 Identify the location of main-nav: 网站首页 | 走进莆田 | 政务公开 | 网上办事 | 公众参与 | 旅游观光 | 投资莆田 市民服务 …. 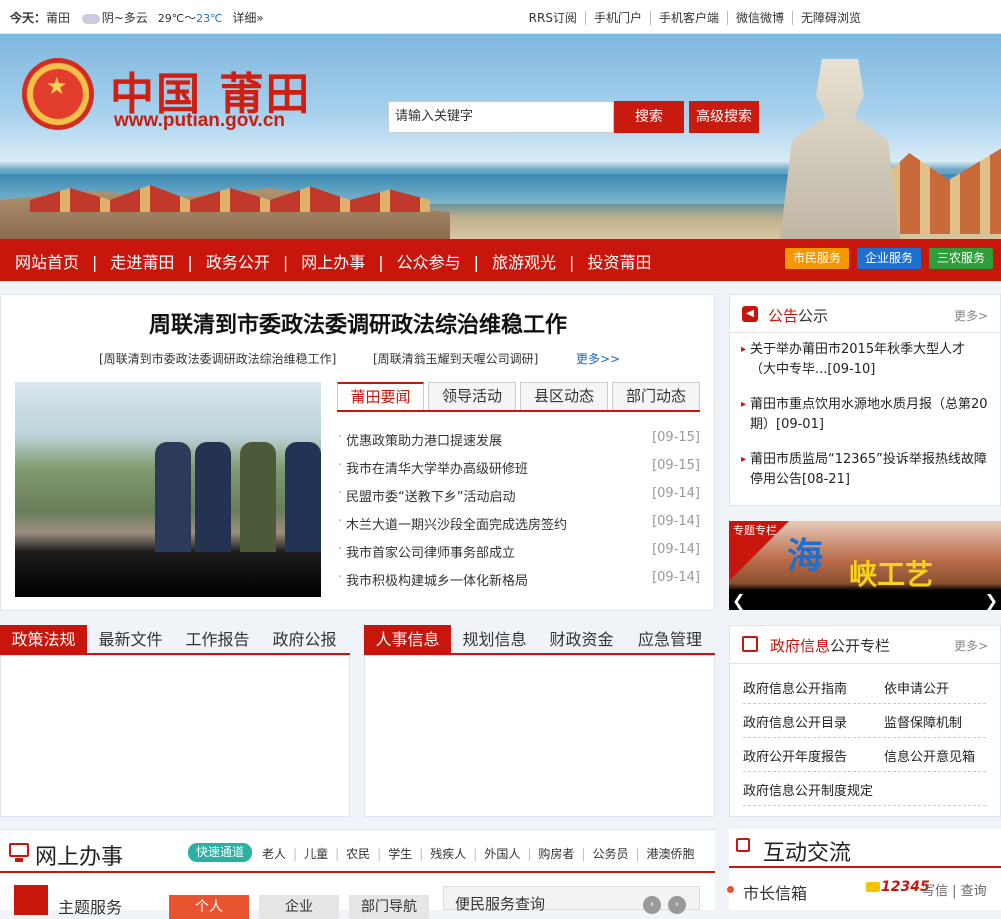
(500, 260).